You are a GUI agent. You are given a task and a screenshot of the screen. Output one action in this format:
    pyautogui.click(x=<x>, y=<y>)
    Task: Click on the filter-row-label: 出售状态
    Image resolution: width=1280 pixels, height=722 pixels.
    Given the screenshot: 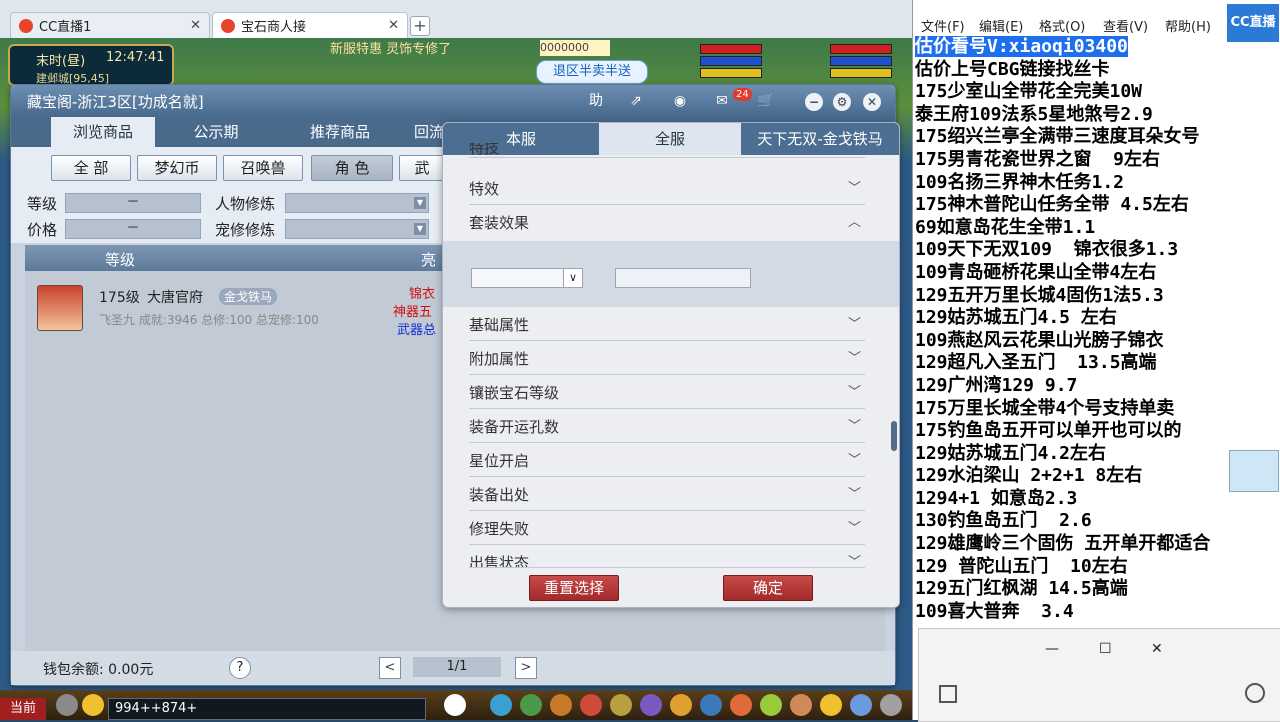 What is the action you would take?
    pyautogui.click(x=499, y=561)
    